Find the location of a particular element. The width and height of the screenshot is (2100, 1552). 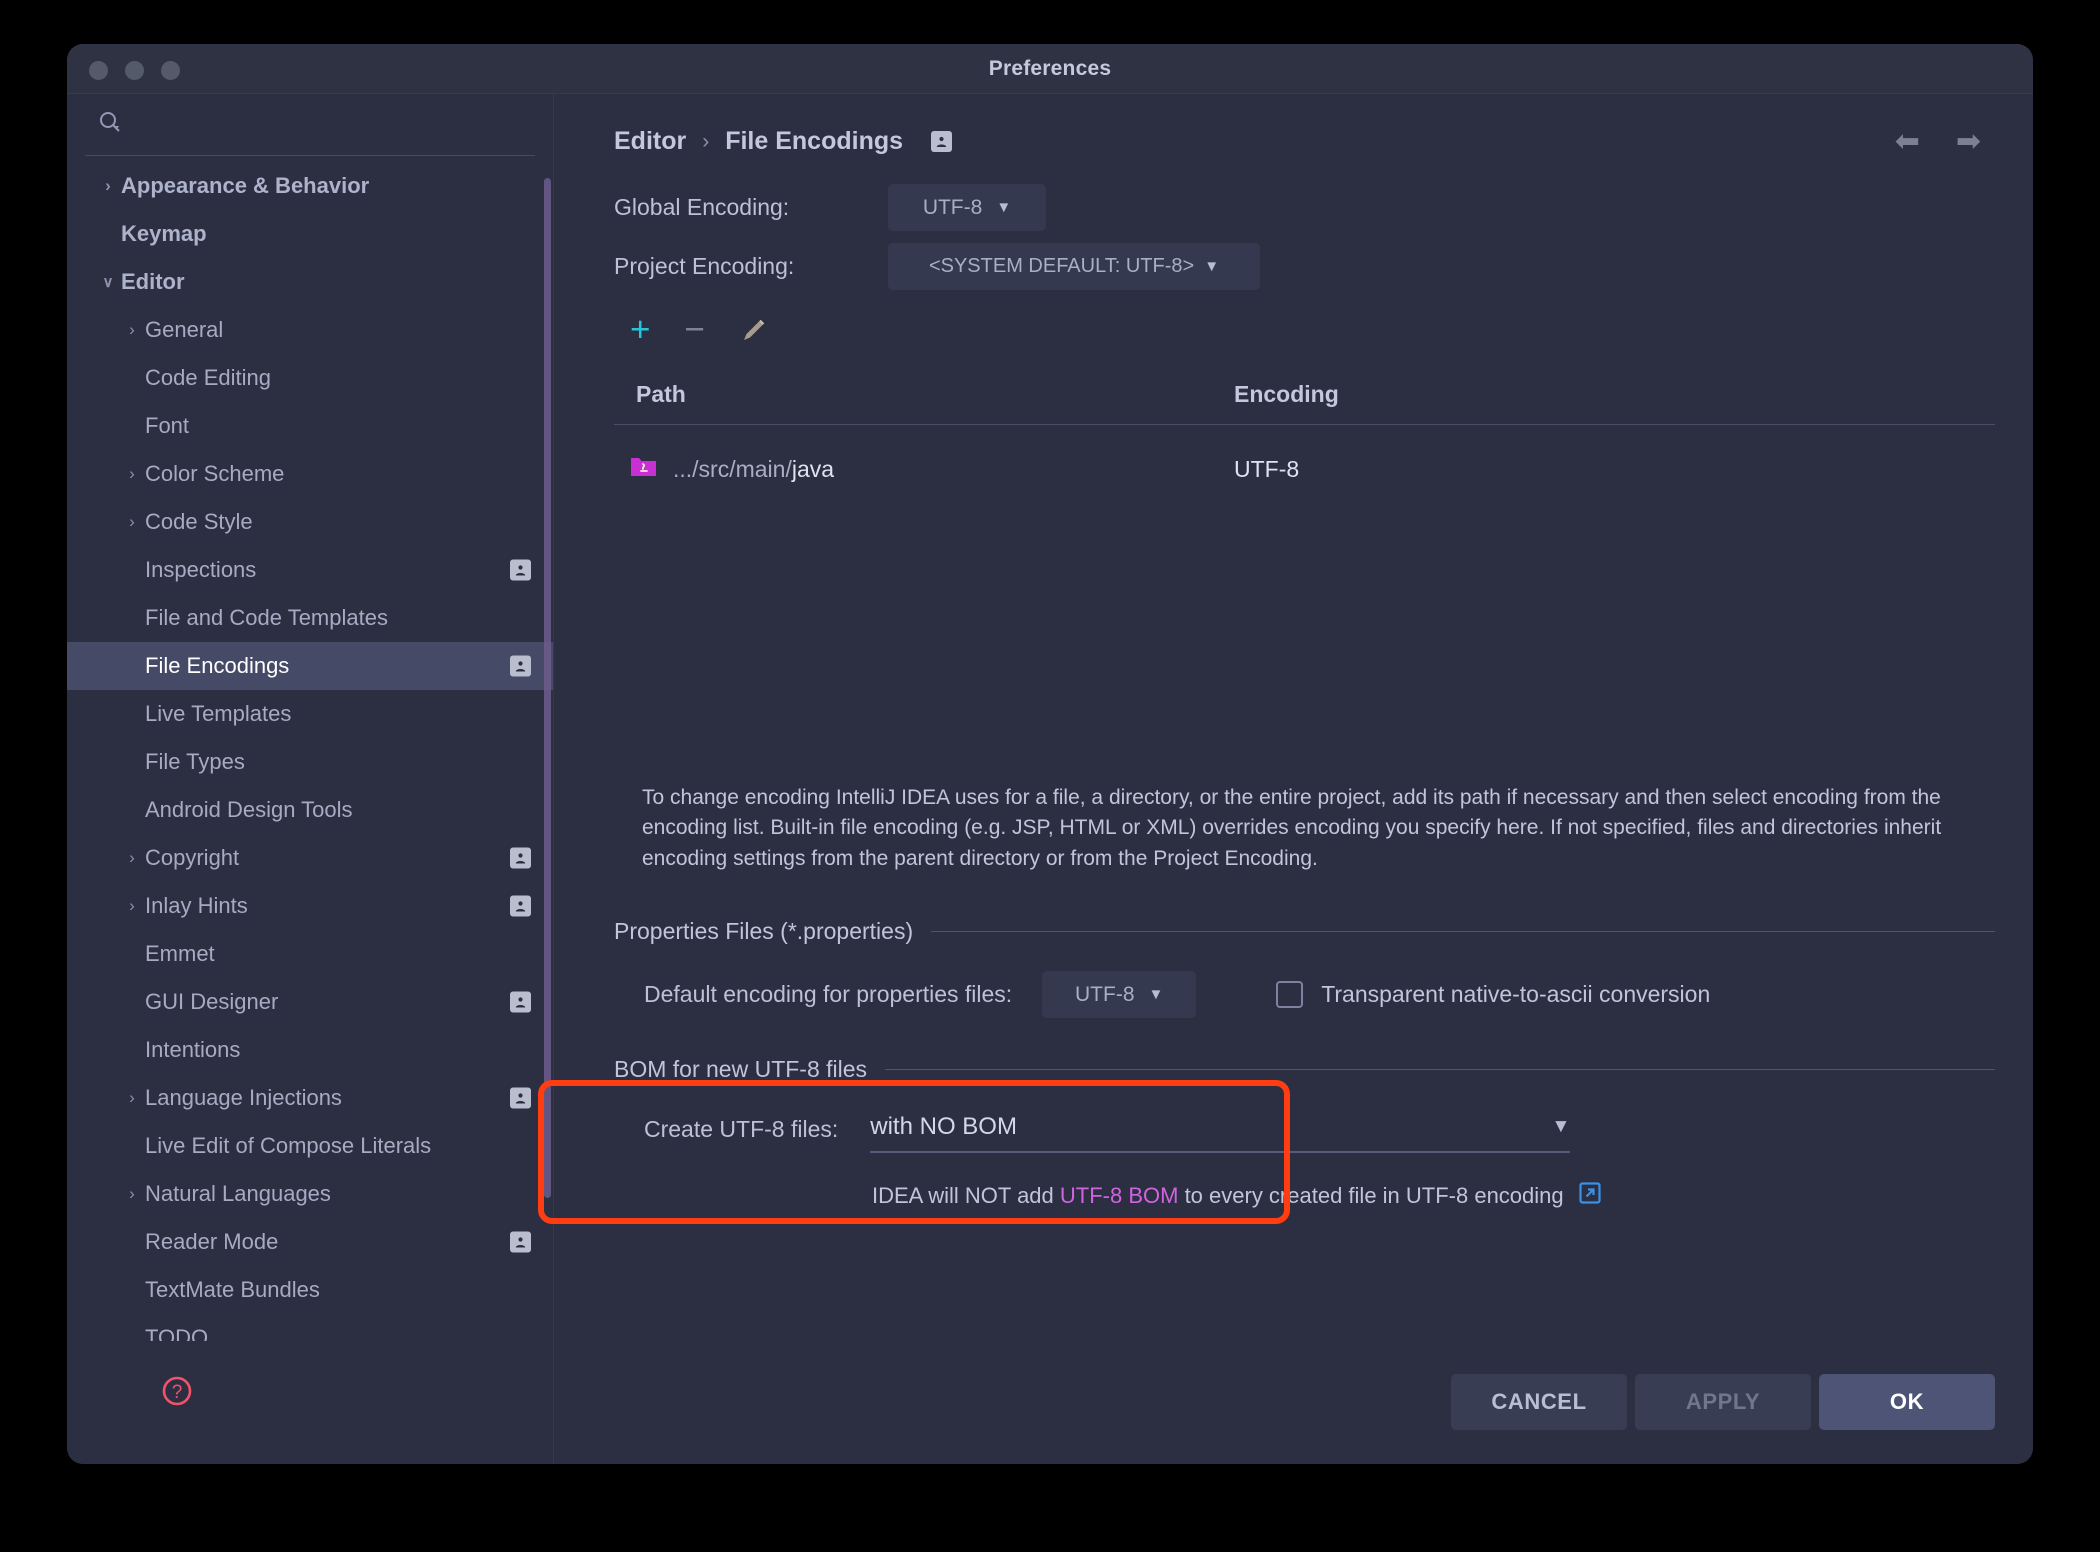

sidebar-item-inspections: ›Inspections is located at coordinates (310, 570).